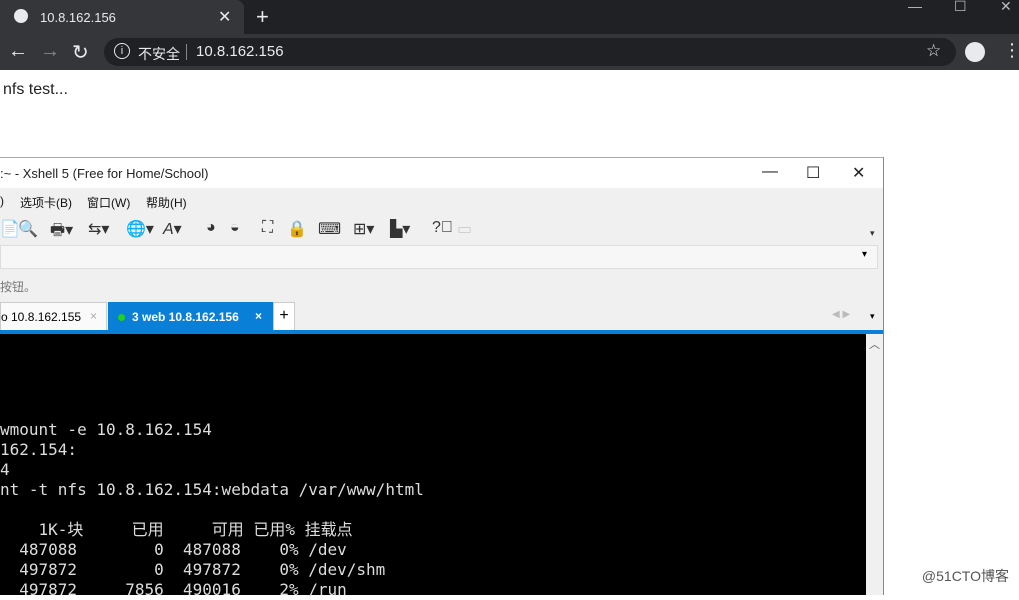 The image size is (1019, 600). What do you see at coordinates (186, 52) in the screenshot?
I see `divider` at bounding box center [186, 52].